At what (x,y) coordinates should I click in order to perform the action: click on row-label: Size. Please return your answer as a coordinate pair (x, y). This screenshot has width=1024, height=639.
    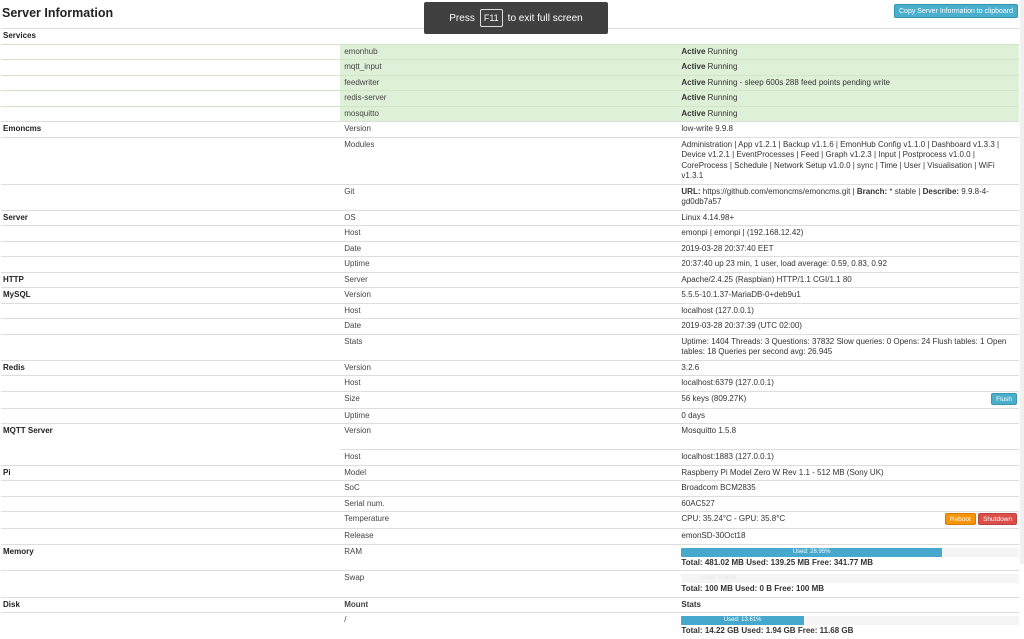
    Looking at the image, I should click on (510, 399).